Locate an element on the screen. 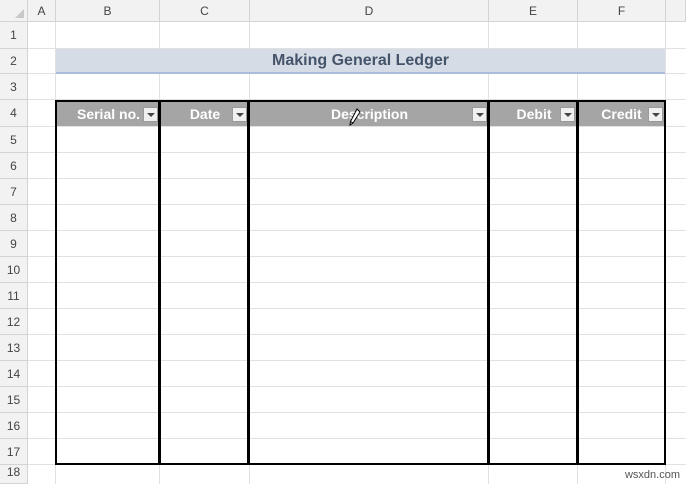 The width and height of the screenshot is (686, 484). pencil-cursor-icon is located at coordinates (355, 117).